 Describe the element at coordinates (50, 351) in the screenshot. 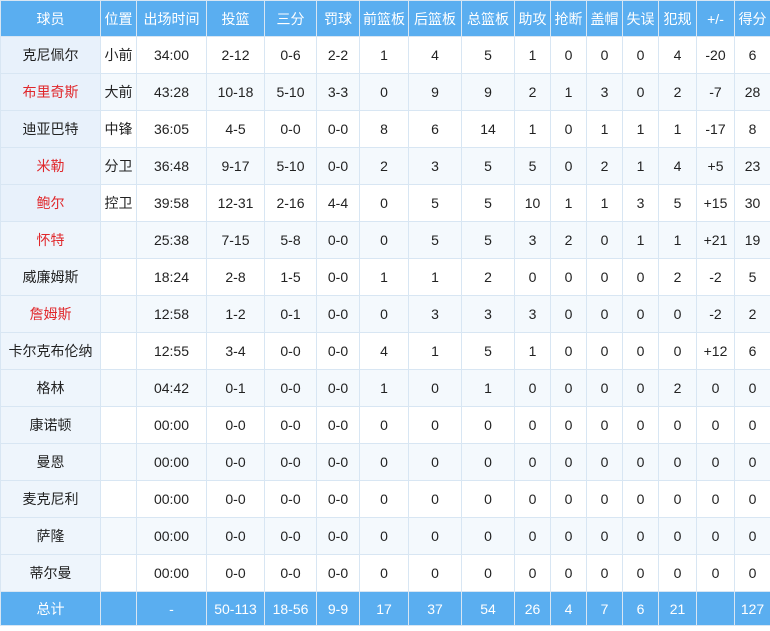

I see `cell-player-name: 卡尔克布伦纳` at that location.